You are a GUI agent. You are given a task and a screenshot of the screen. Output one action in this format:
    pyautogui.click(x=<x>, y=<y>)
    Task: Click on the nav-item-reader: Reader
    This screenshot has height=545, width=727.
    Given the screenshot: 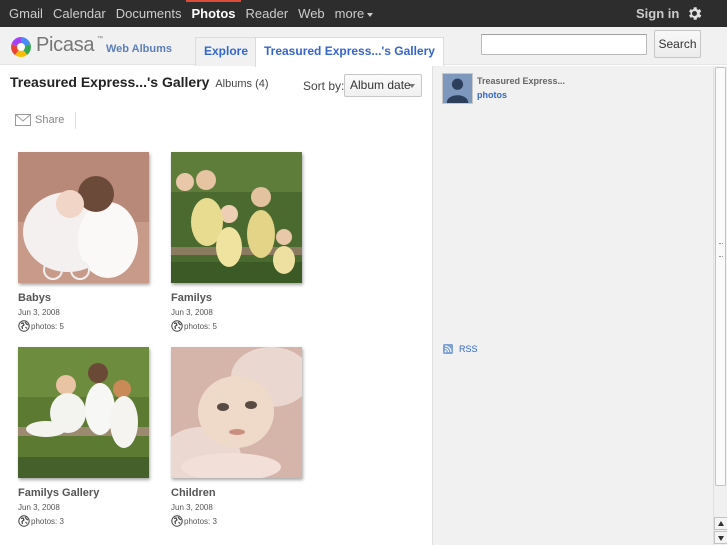 What is the action you would take?
    pyautogui.click(x=267, y=13)
    